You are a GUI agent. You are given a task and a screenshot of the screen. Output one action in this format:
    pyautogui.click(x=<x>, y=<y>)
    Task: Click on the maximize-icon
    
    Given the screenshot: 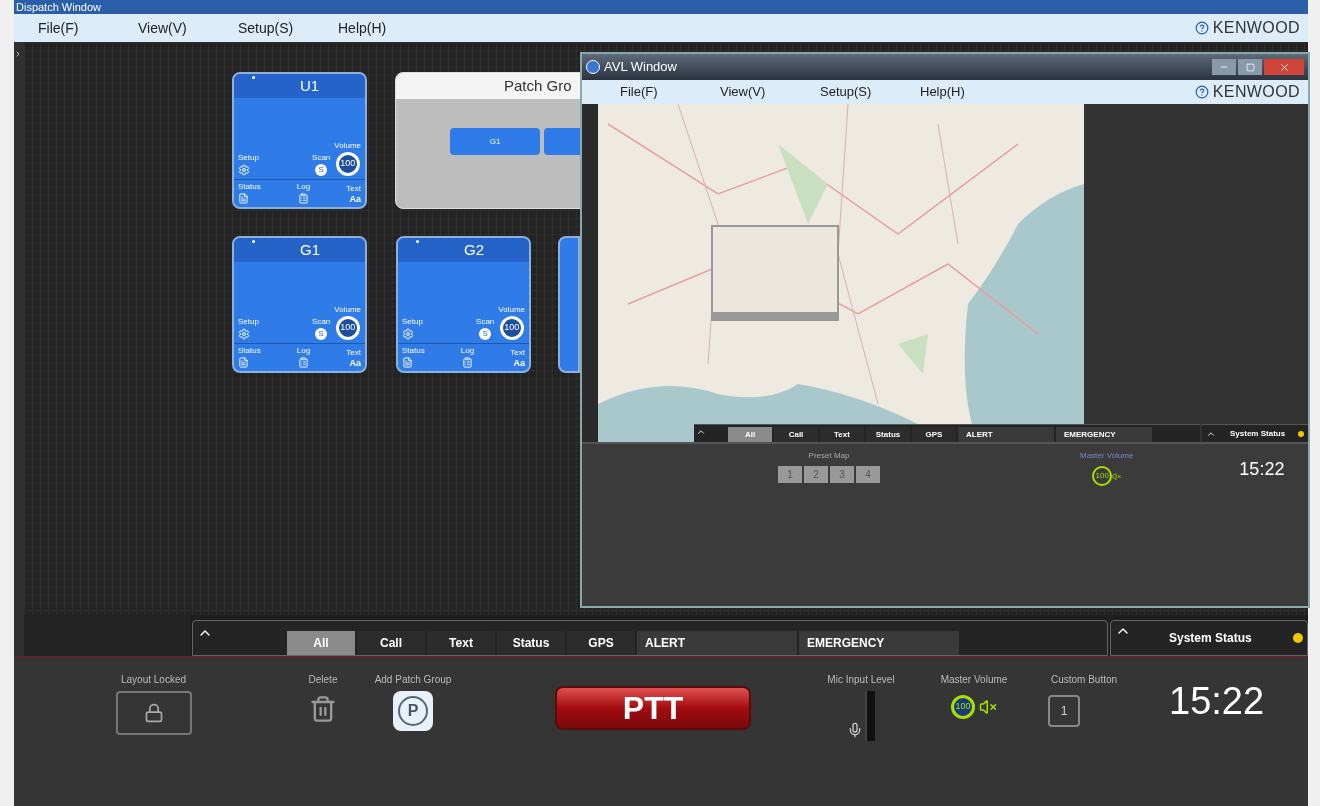 What is the action you would take?
    pyautogui.click(x=1250, y=67)
    